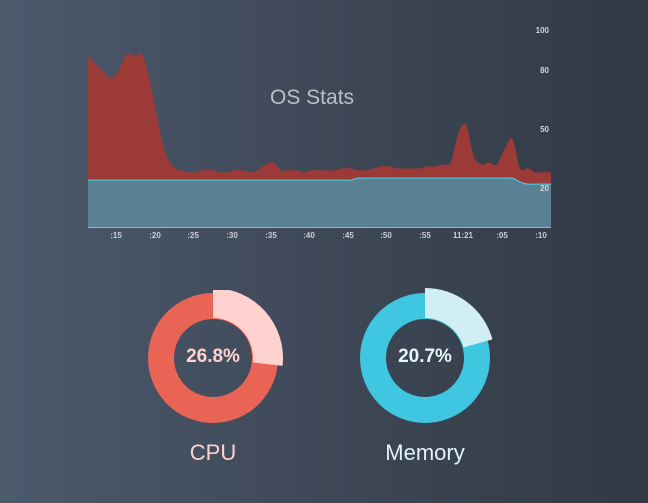  Describe the element at coordinates (213, 452) in the screenshot. I see `cpu-label: CPU` at that location.